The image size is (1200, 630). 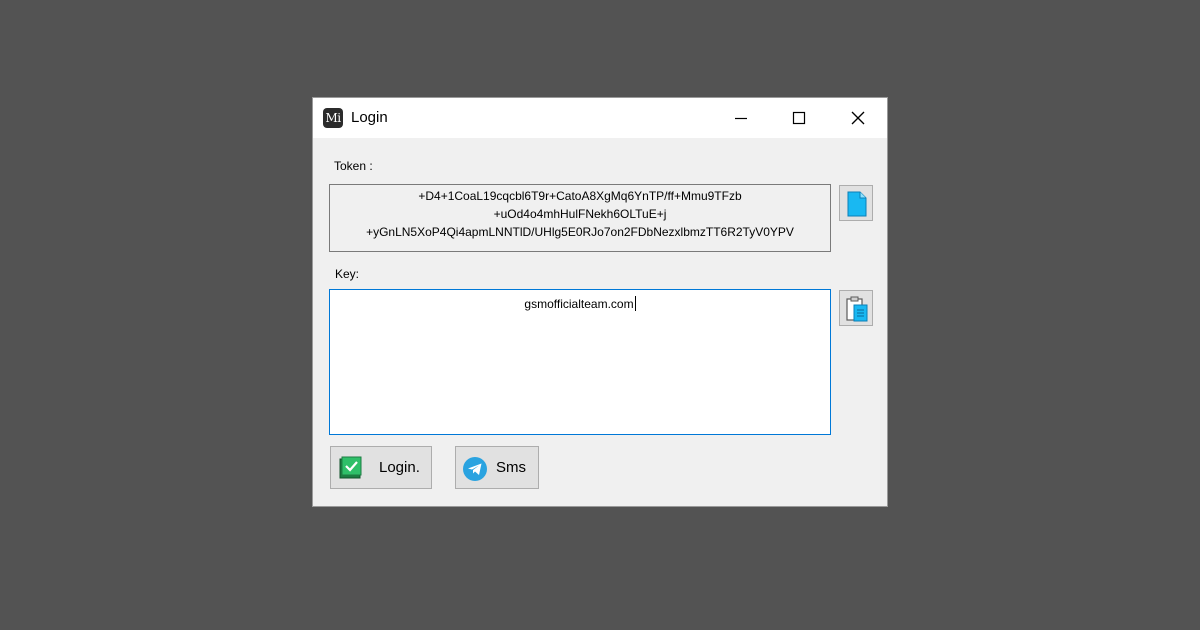 What do you see at coordinates (635, 303) in the screenshot?
I see `text-caret` at bounding box center [635, 303].